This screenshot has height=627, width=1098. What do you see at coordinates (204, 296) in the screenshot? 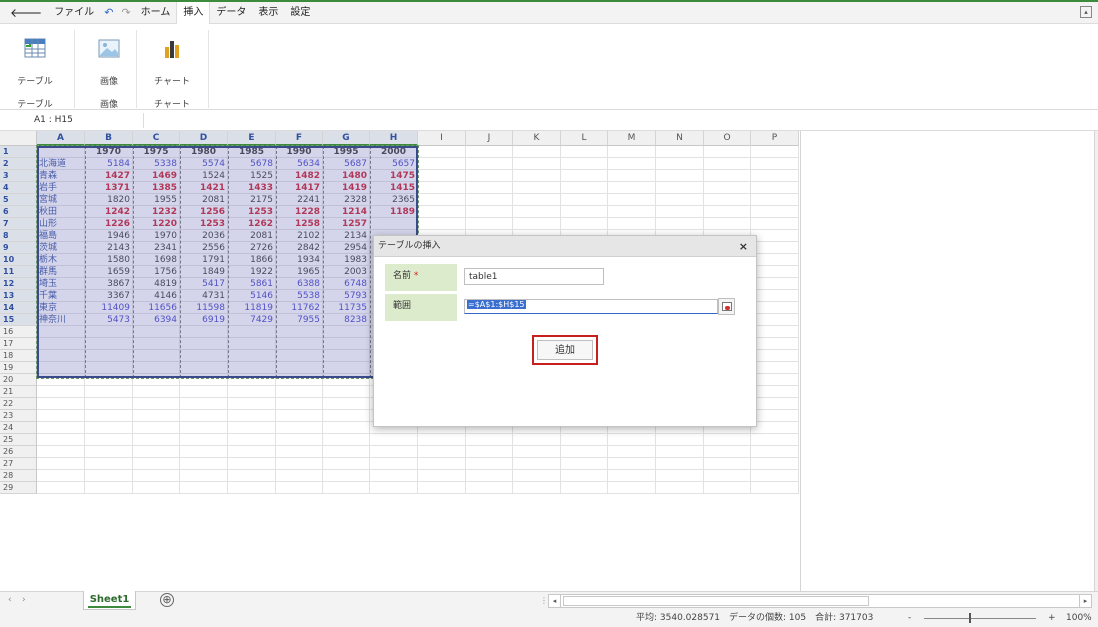
I see `table-value-cell: 4731` at bounding box center [204, 296].